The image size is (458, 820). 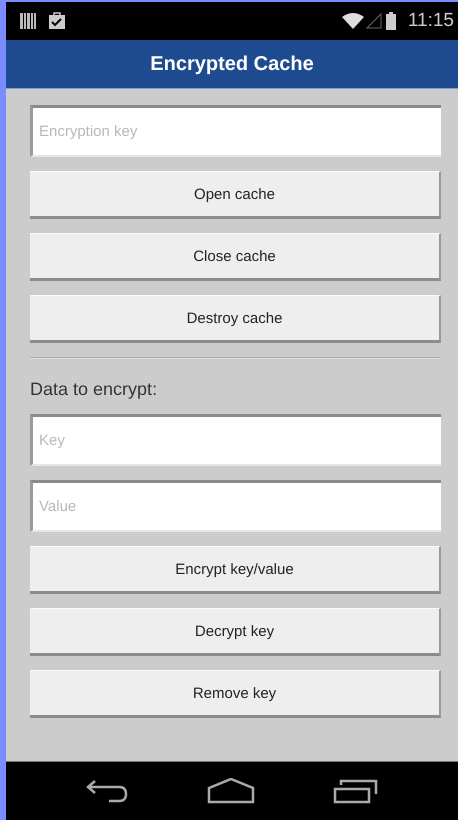 What do you see at coordinates (235, 694) in the screenshot?
I see `action-button: Remove key` at bounding box center [235, 694].